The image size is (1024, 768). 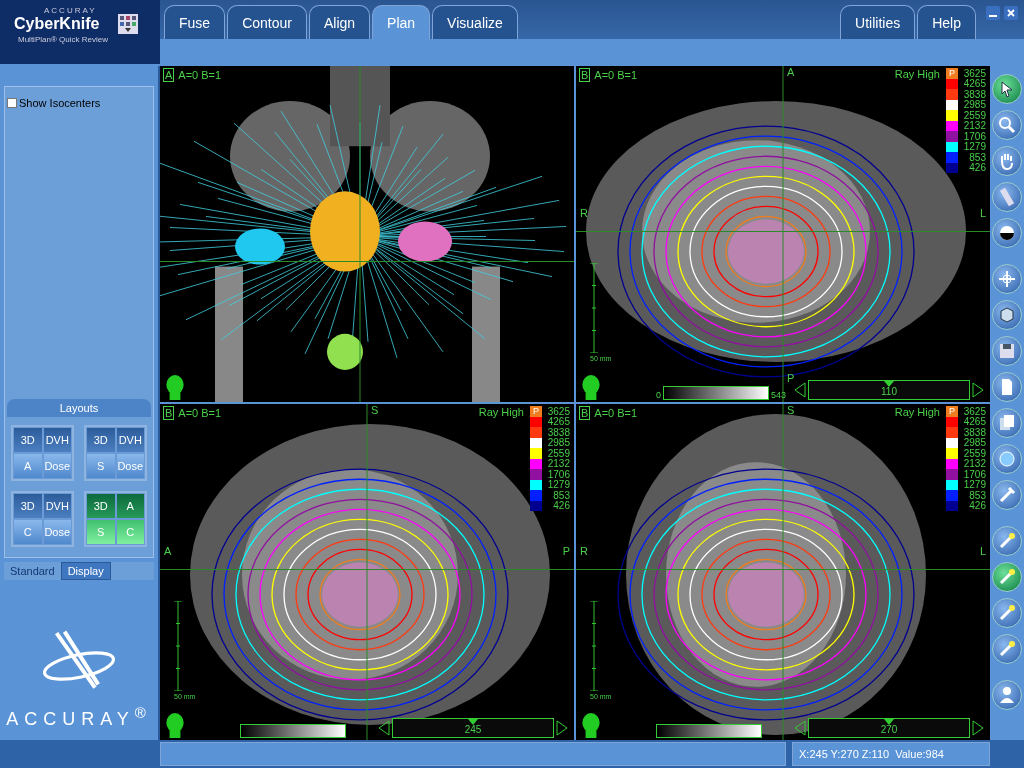 I want to click on contrast-icon, so click(x=1007, y=233).